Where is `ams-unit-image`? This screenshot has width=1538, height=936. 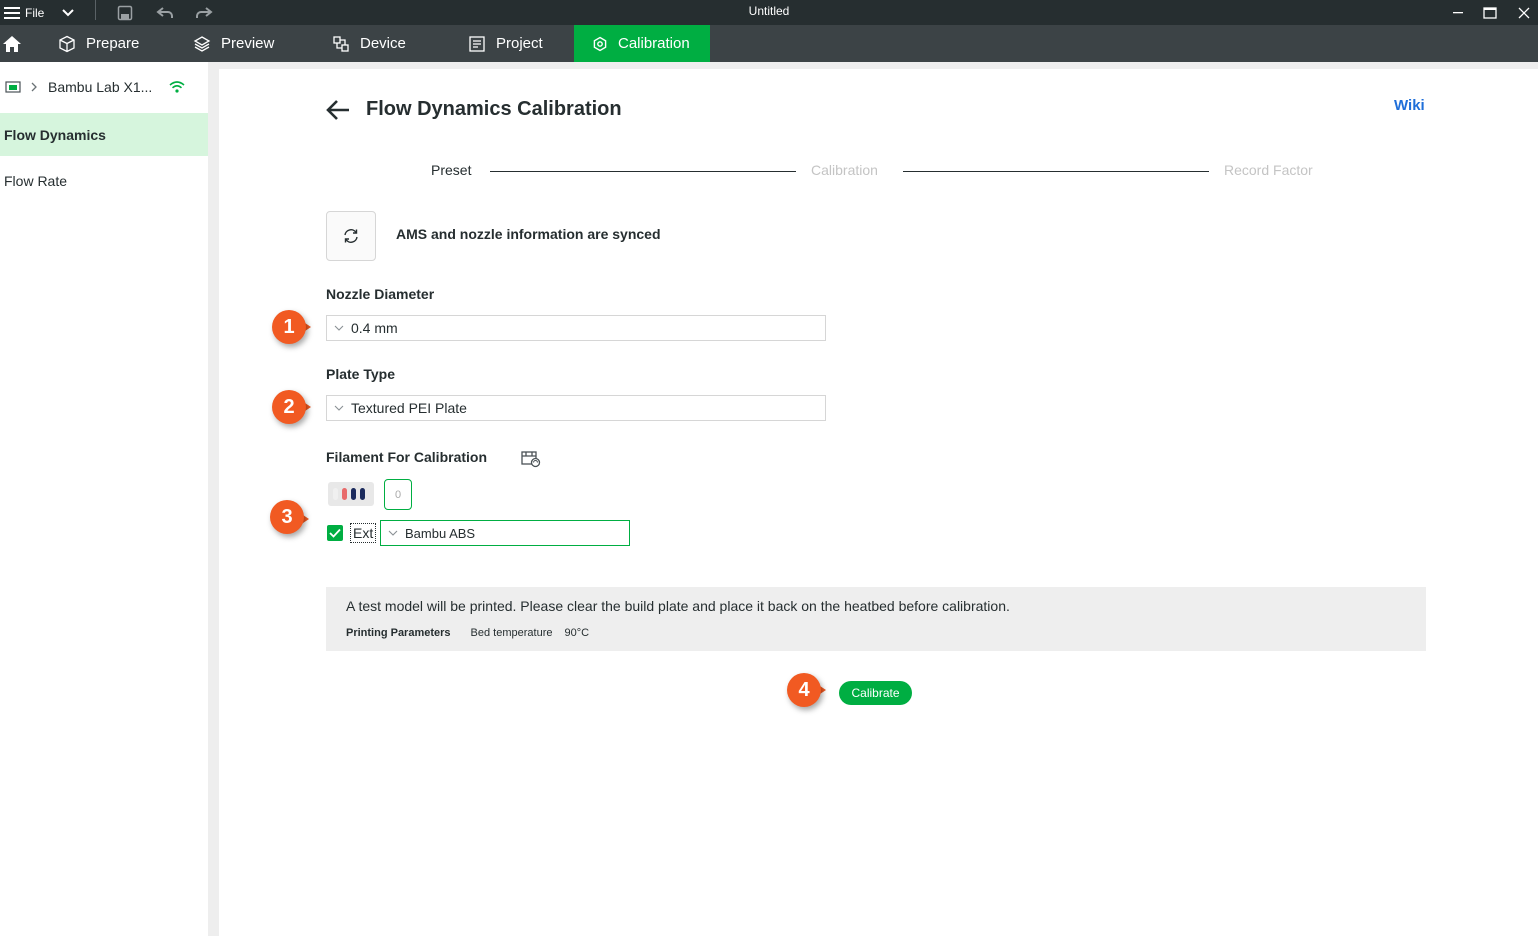
ams-unit-image is located at coordinates (351, 494).